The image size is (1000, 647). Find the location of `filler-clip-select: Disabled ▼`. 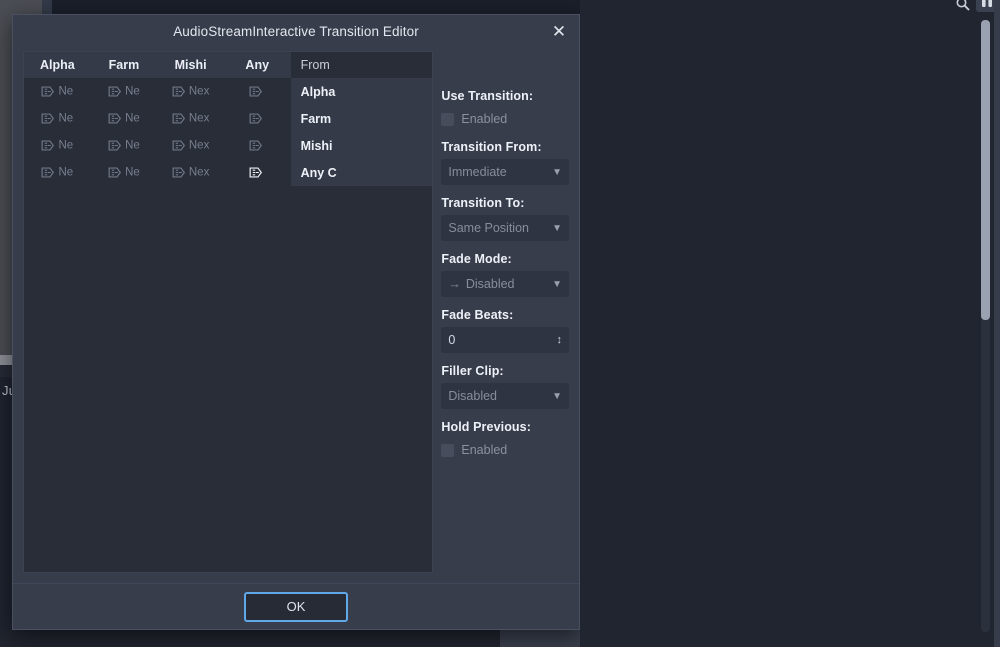

filler-clip-select: Disabled ▼ is located at coordinates (505, 396).